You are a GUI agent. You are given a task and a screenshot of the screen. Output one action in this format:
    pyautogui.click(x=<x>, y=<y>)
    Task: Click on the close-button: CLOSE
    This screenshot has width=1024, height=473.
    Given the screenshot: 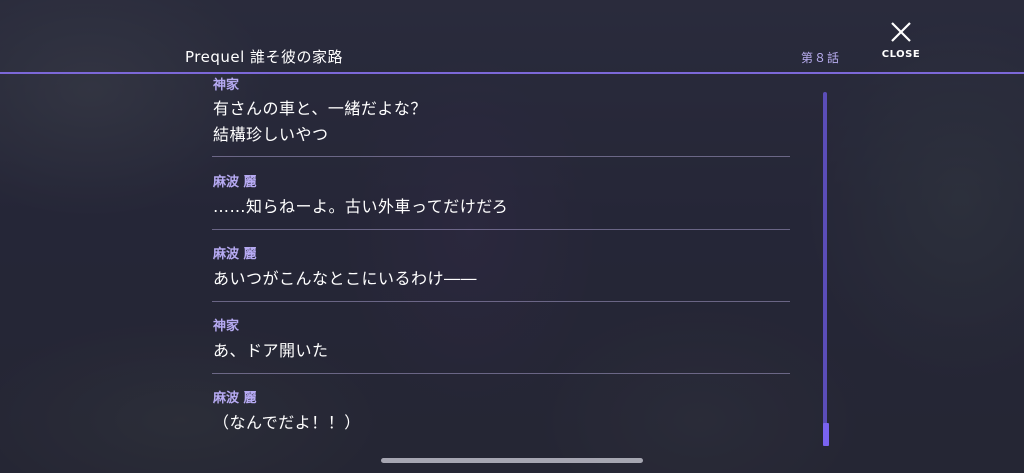 What is the action you would take?
    pyautogui.click(x=901, y=43)
    